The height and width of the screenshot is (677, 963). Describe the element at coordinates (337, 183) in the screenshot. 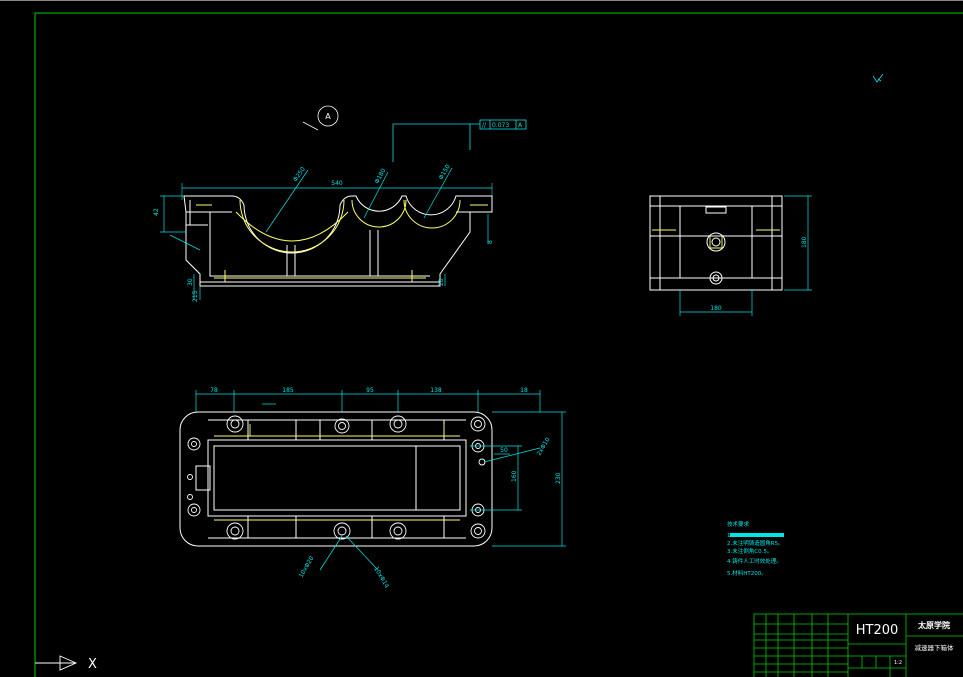

I see `overall-length-dim: 540` at that location.